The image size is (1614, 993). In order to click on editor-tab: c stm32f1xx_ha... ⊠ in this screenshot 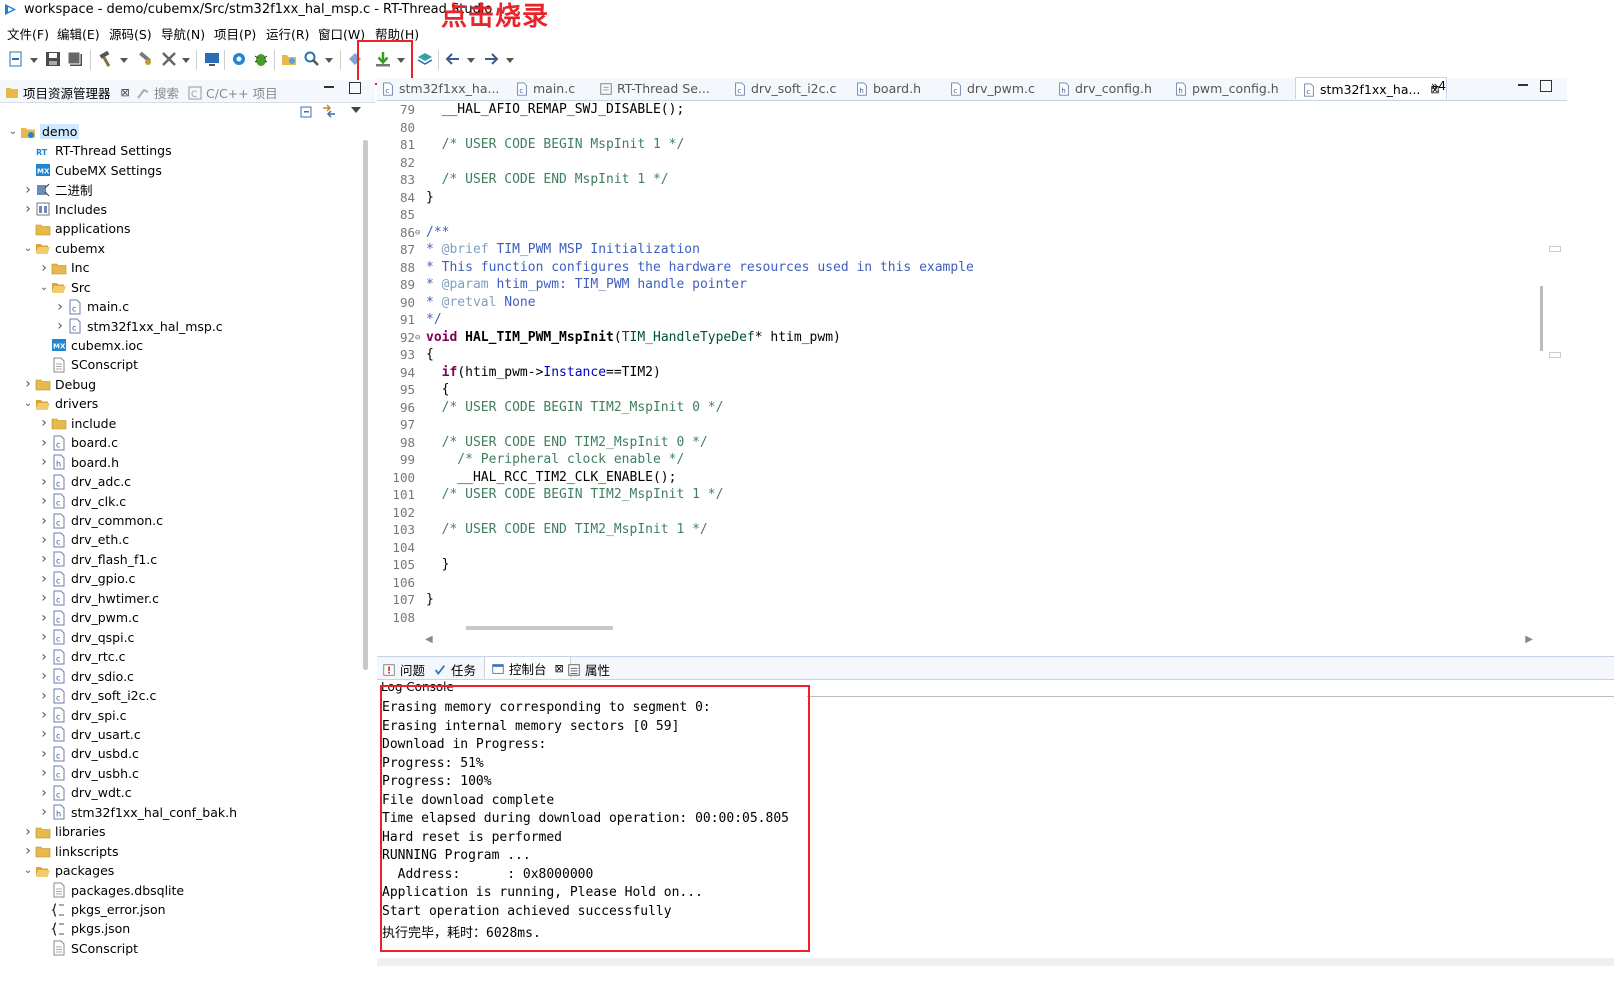, I will do `click(1371, 88)`.